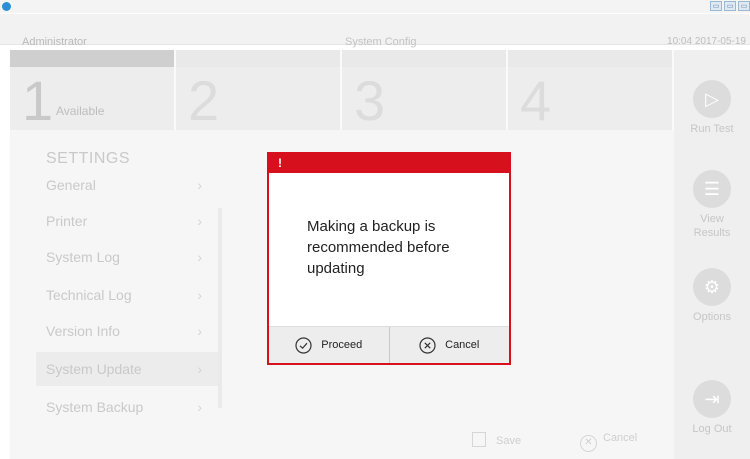 The height and width of the screenshot is (459, 750). I want to click on warning-icon: !, so click(280, 163).